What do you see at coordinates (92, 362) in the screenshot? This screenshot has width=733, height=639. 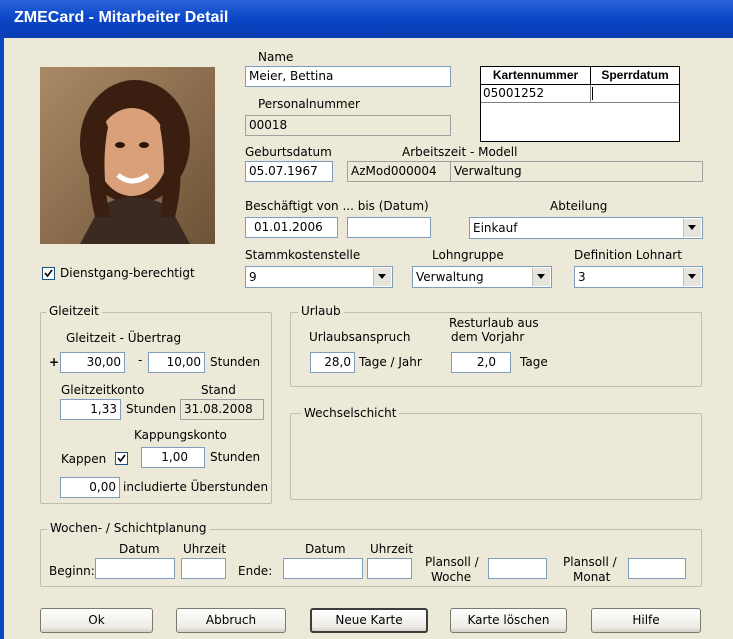 I see `gleitzeit-plus-field: 30,00` at bounding box center [92, 362].